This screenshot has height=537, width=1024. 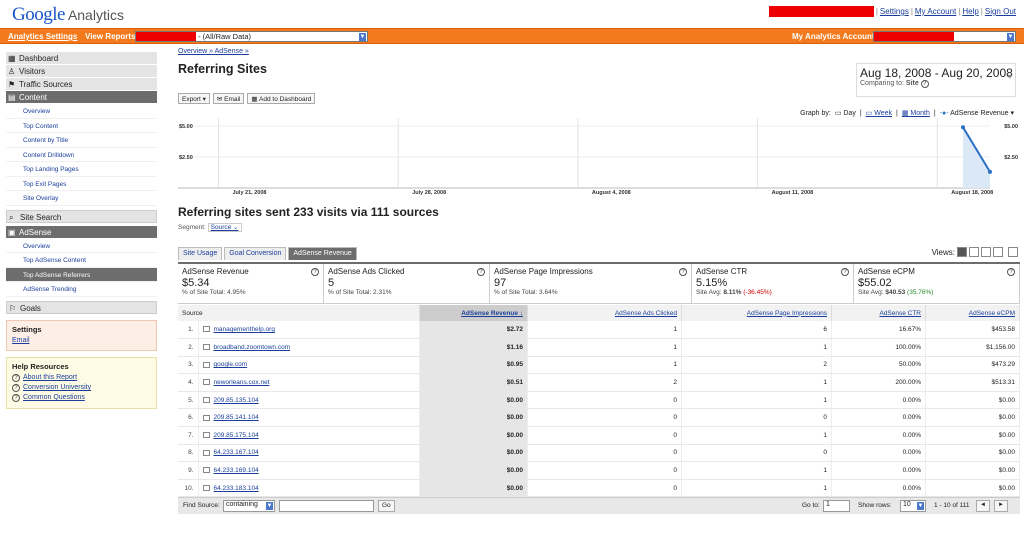 What do you see at coordinates (81, 184) in the screenshot?
I see `sidebar-subitem: Top Exit Pages` at bounding box center [81, 184].